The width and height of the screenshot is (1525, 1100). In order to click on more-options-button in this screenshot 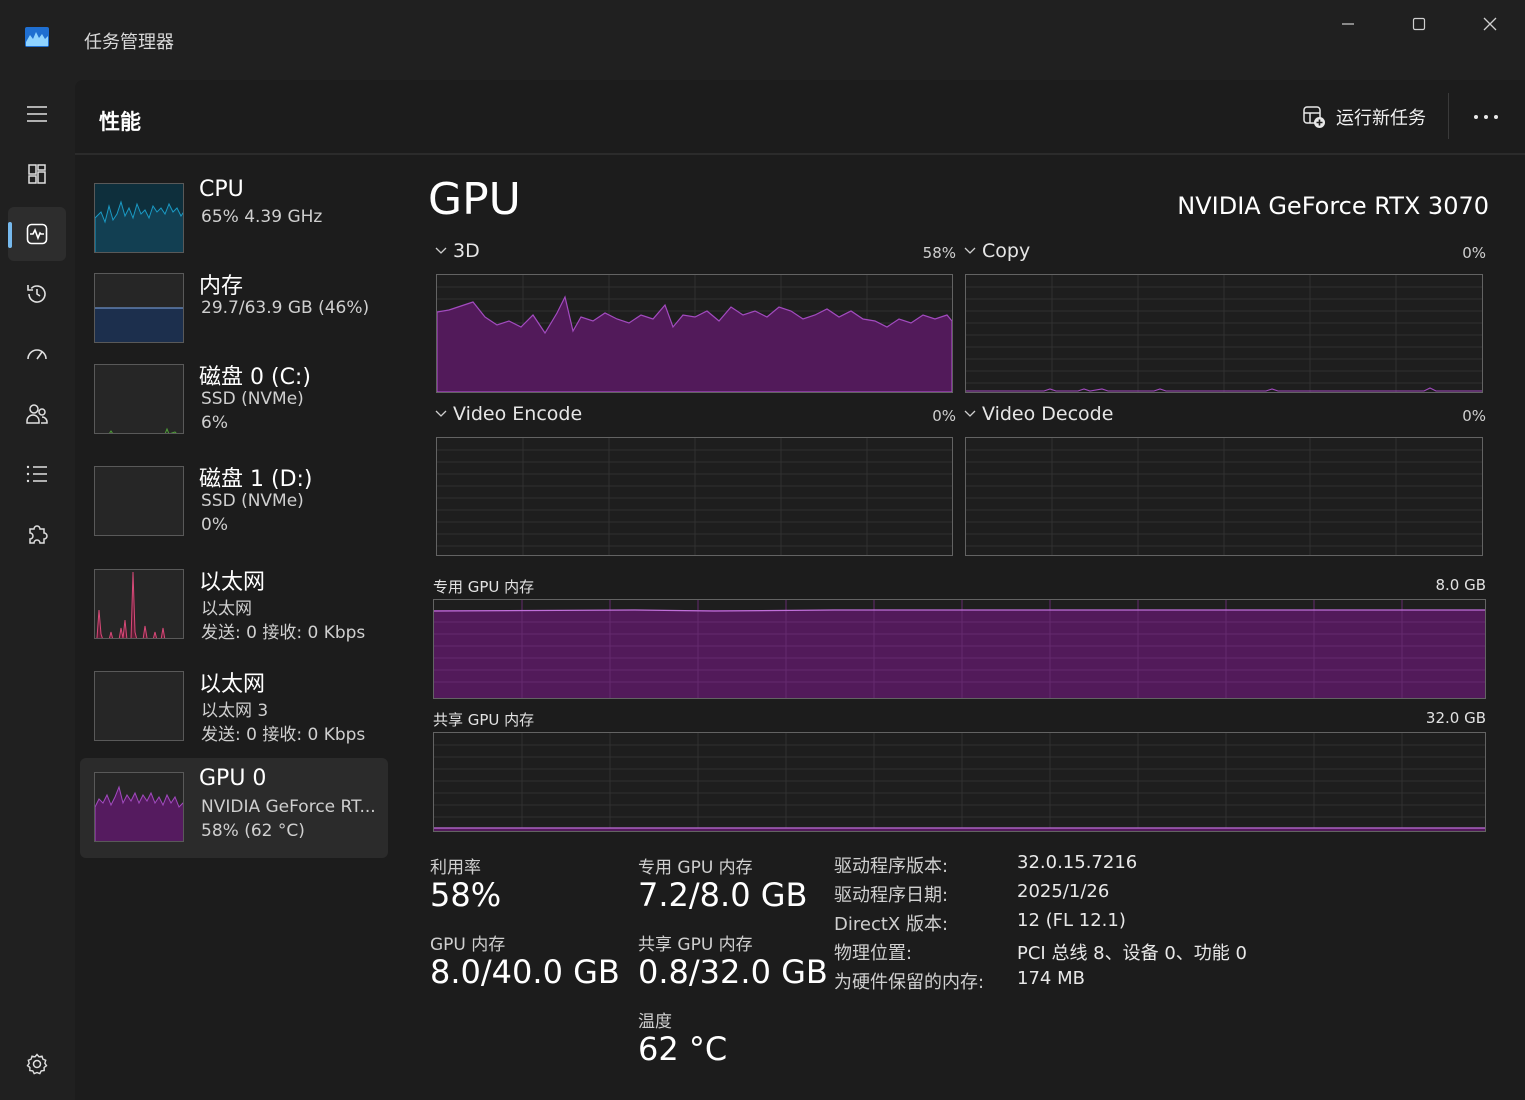, I will do `click(1486, 117)`.